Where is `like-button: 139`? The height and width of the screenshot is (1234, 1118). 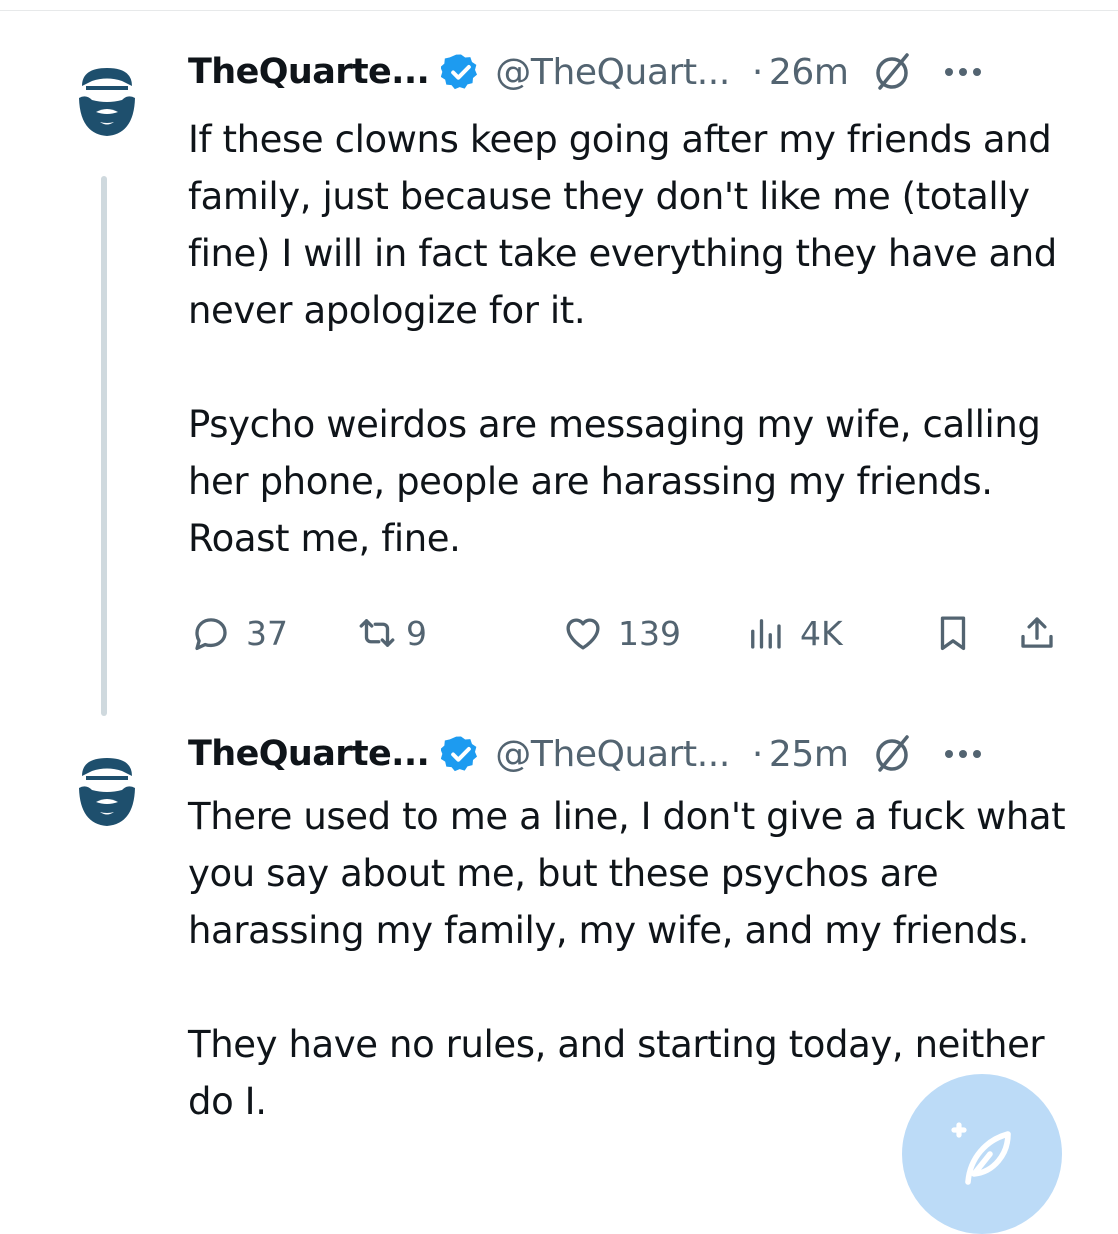 like-button: 139 is located at coordinates (621, 633).